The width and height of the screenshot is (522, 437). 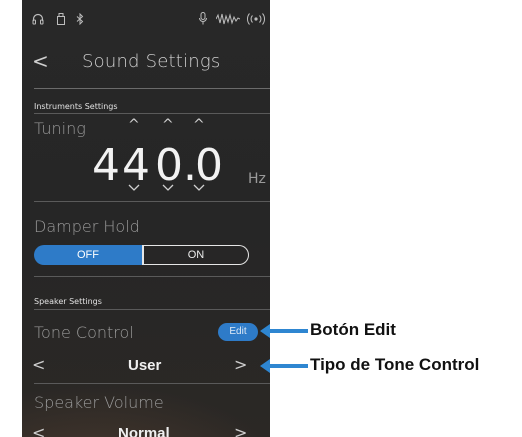 I want to click on back-button: <, so click(x=40, y=61).